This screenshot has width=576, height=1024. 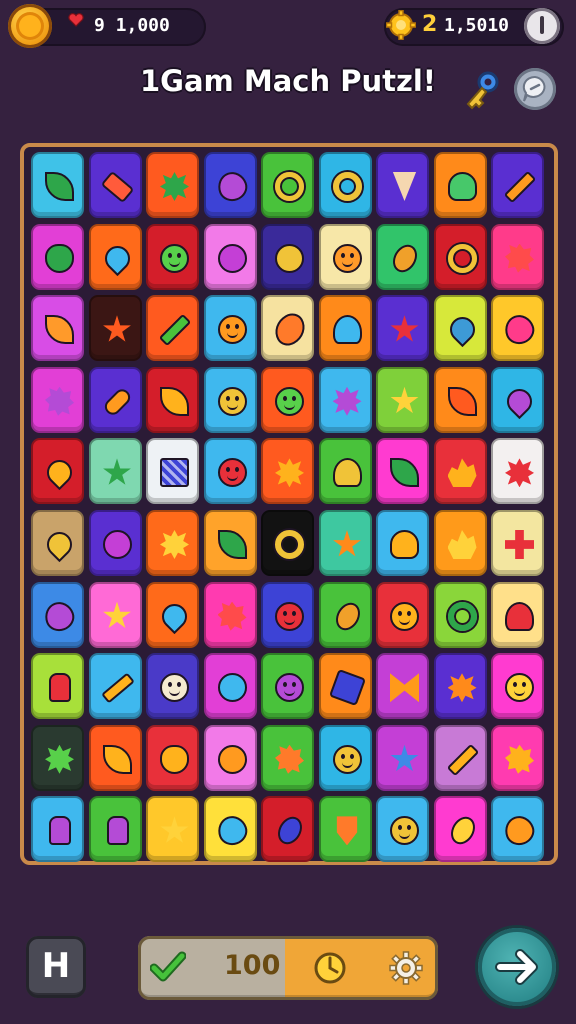 I want to click on settings-gear-icon, so click(x=406, y=968).